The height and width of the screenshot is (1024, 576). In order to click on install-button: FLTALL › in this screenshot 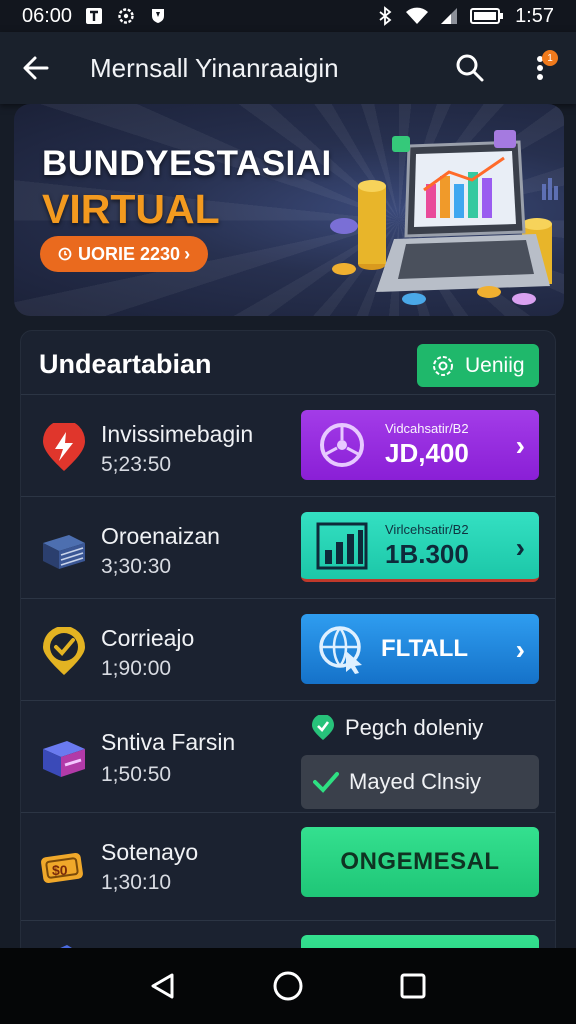, I will do `click(420, 649)`.